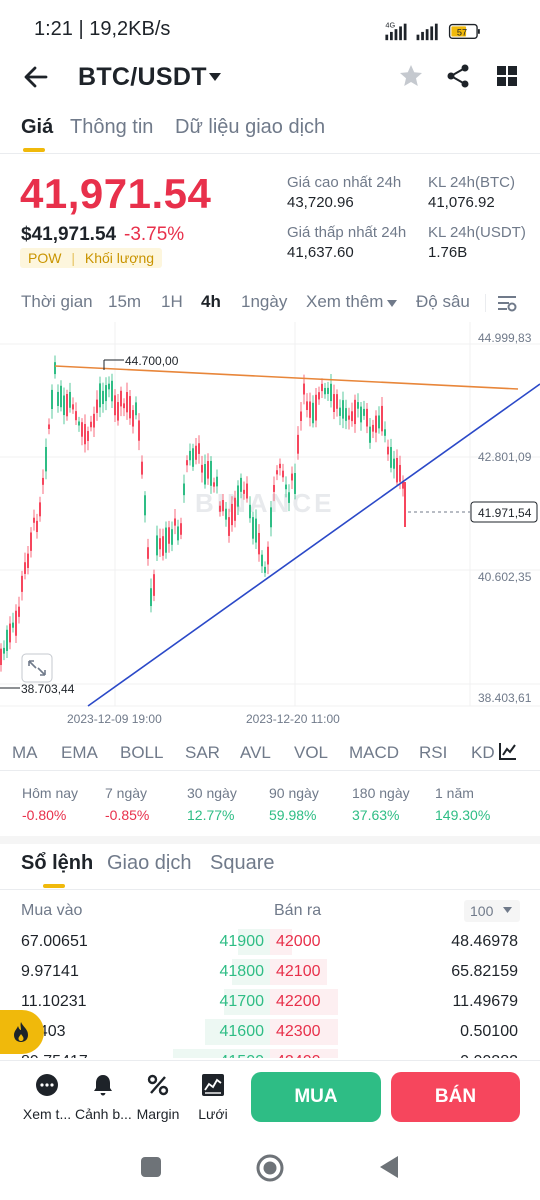 This screenshot has height=1200, width=540. I want to click on tag-volume: Khối lượng, so click(119, 258).